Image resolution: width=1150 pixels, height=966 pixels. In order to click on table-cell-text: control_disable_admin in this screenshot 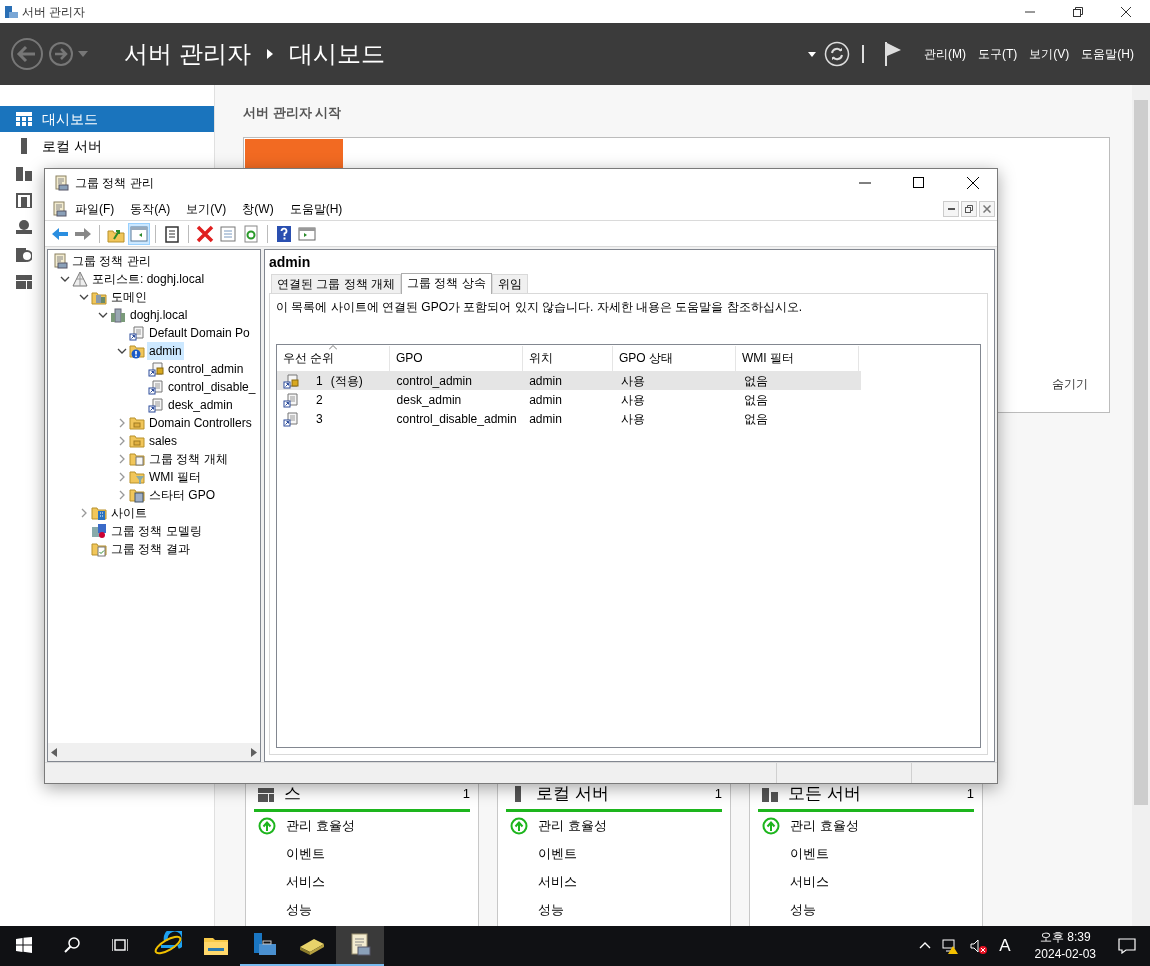, I will do `click(456, 419)`.